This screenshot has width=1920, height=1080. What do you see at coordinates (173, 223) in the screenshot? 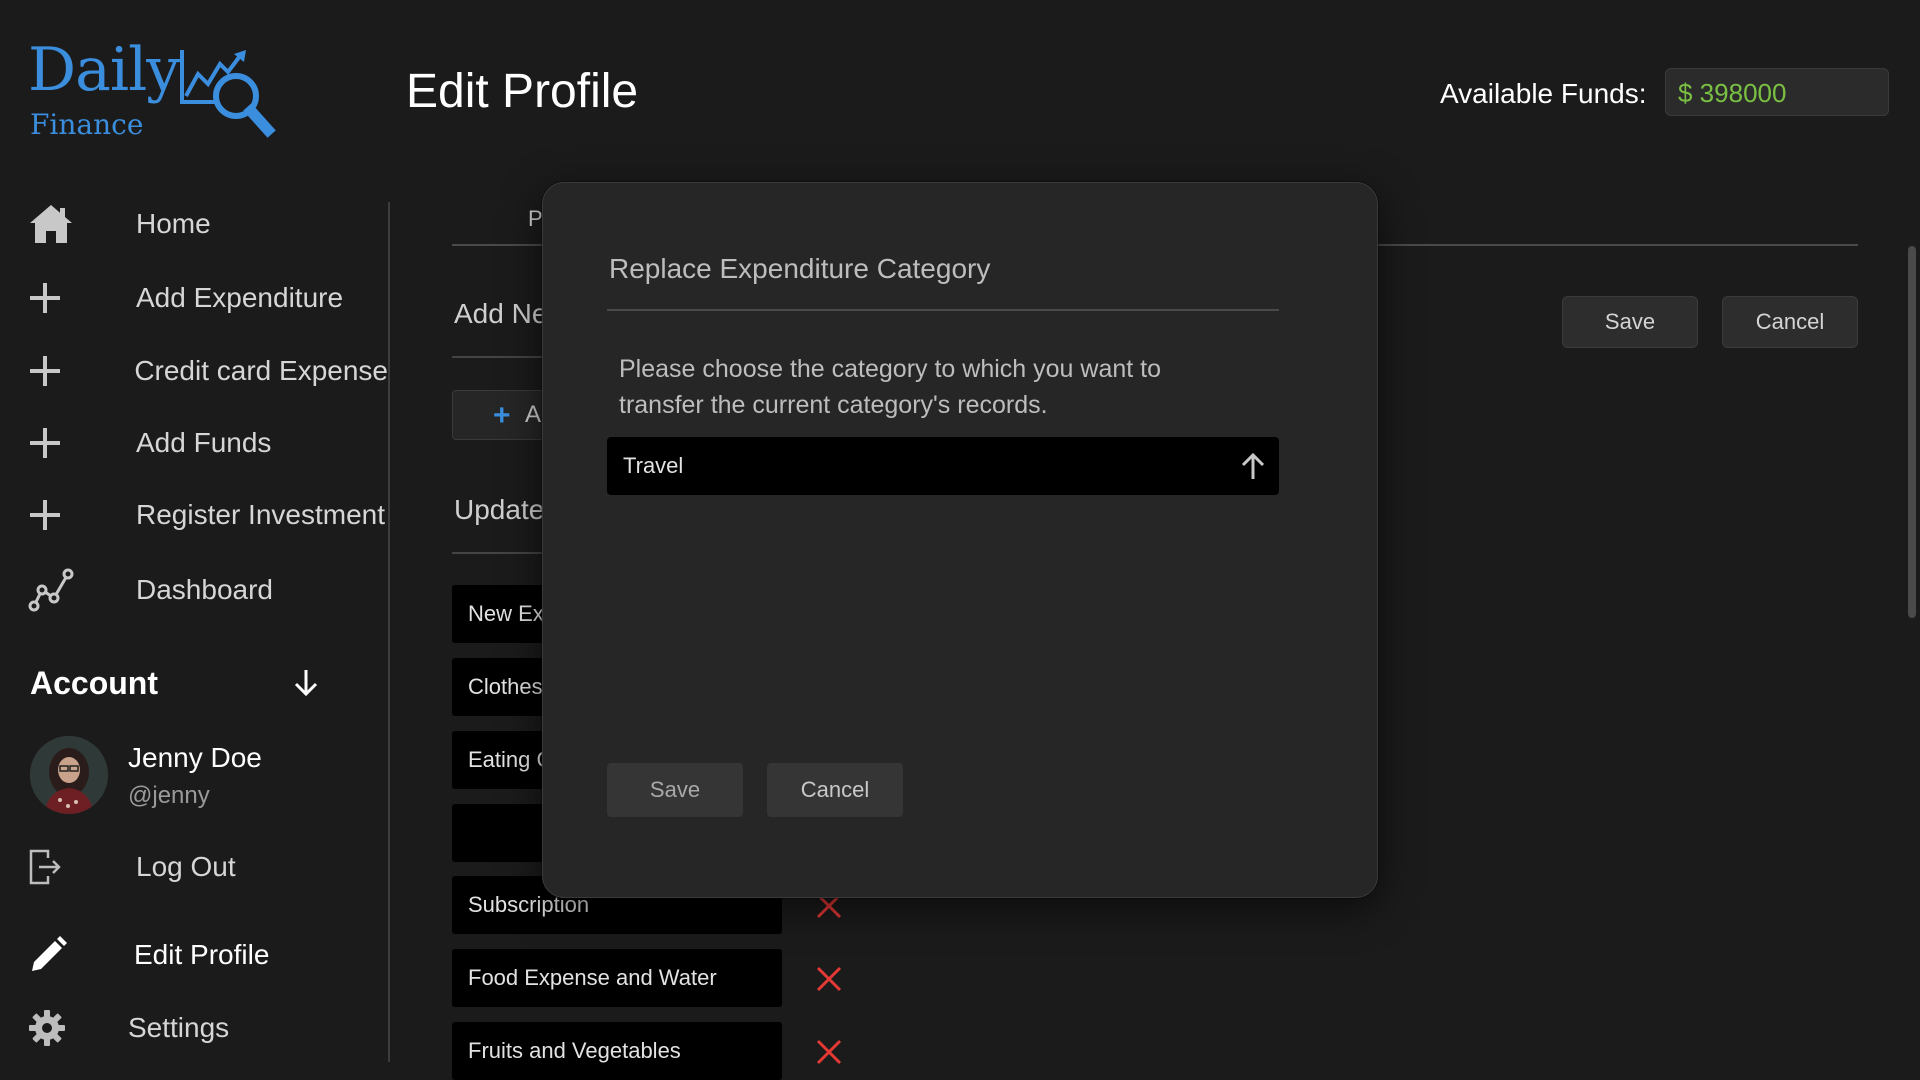
I see `sidebar-item-label: Home` at bounding box center [173, 223].